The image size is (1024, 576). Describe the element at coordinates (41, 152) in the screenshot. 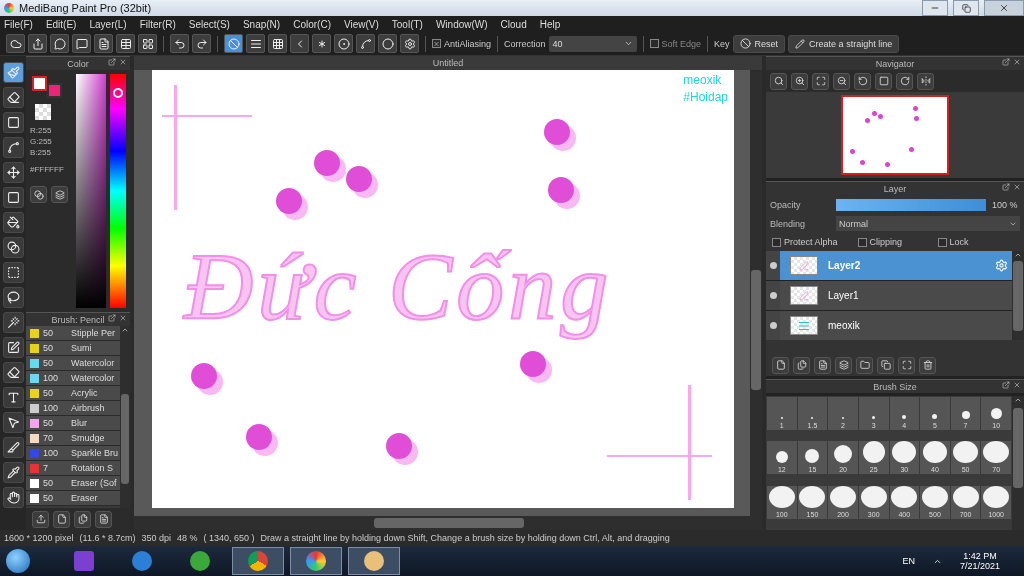

I see `channel-value: B:255` at that location.